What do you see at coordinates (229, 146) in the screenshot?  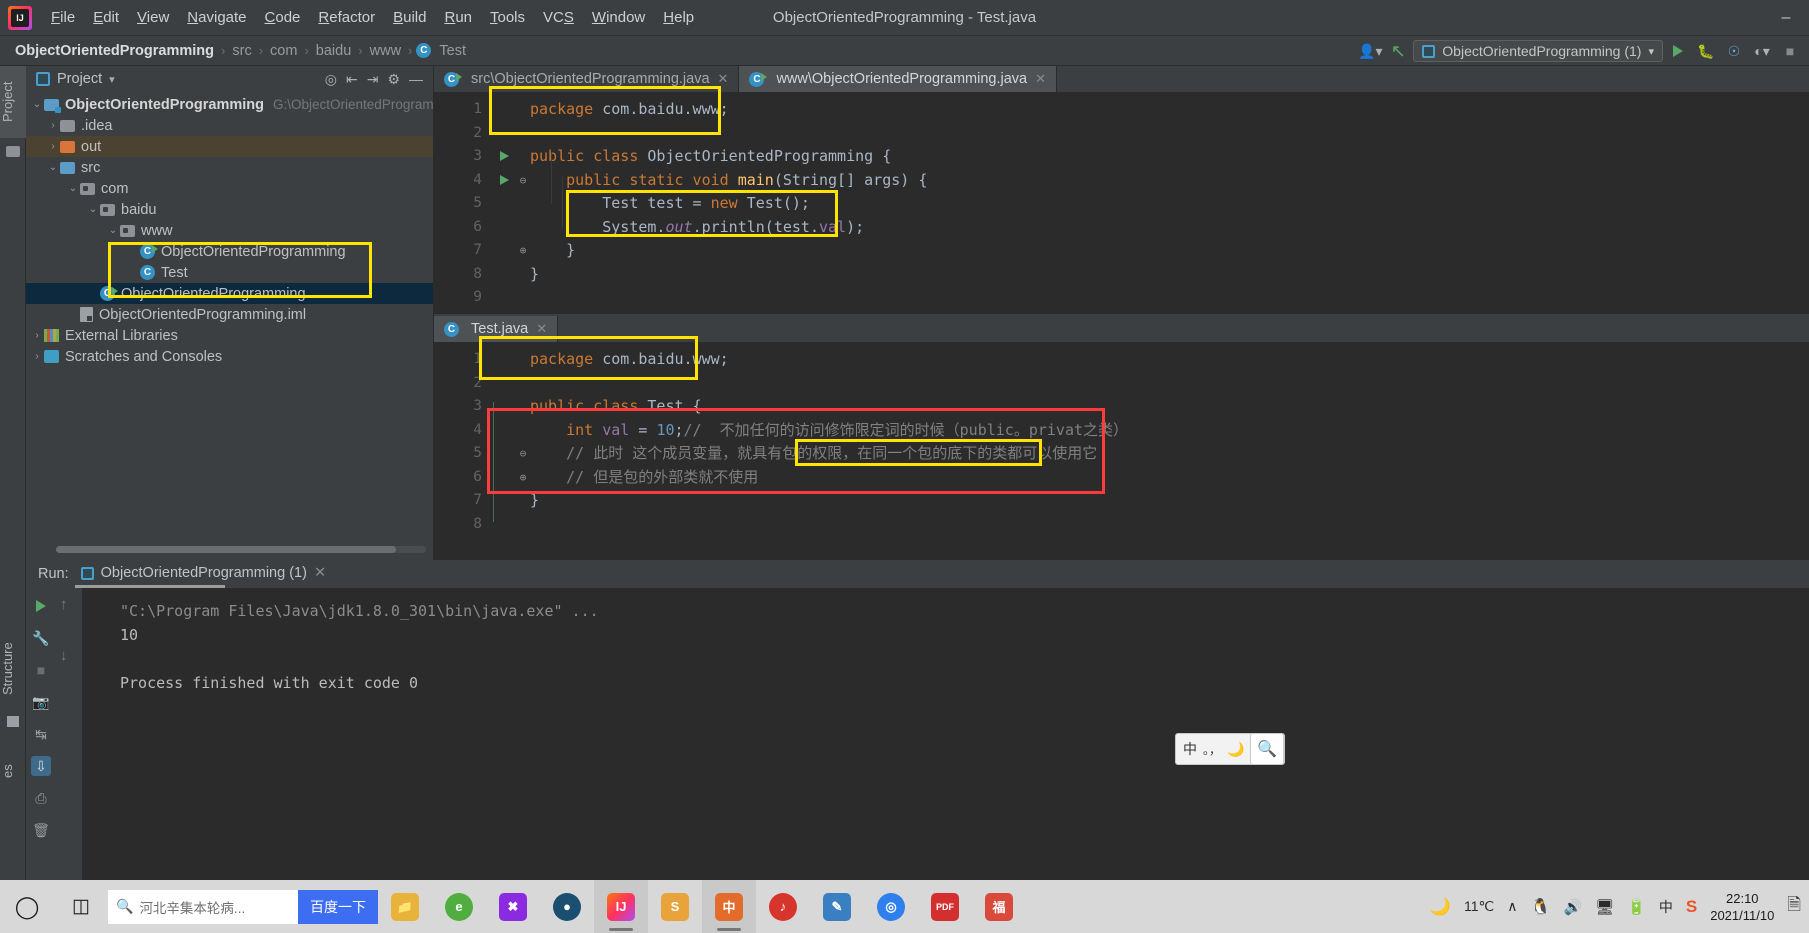 I see `tree-item-out: › out` at bounding box center [229, 146].